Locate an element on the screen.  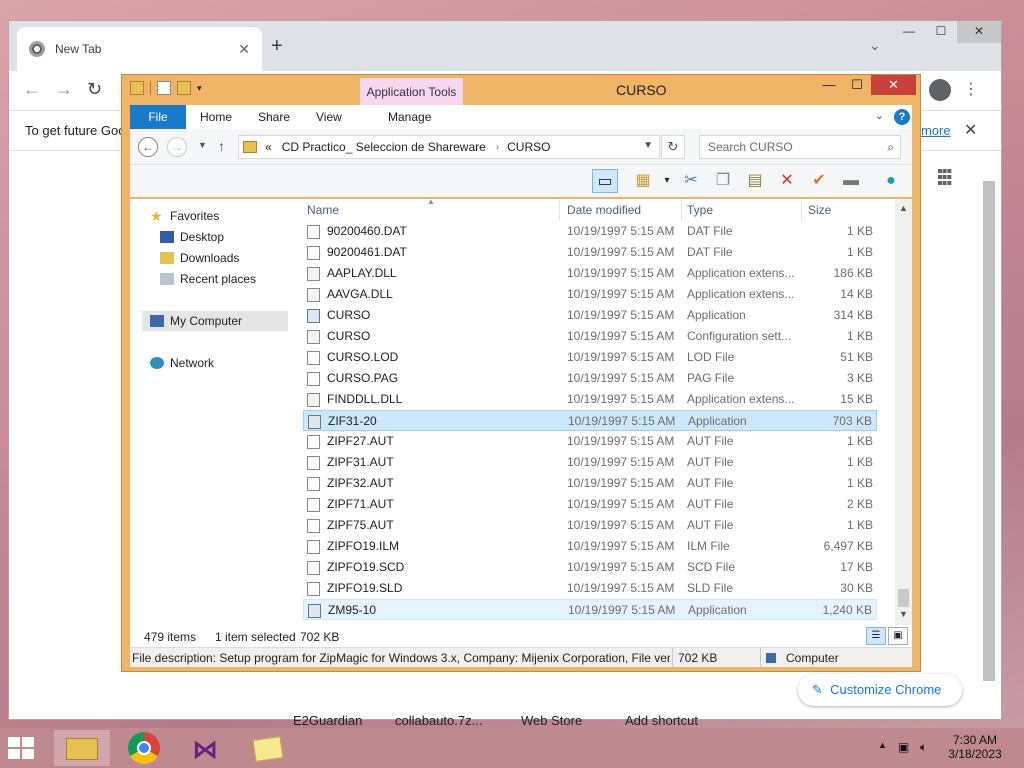
nav-favorites: ★ Favorites is located at coordinates (184, 216).